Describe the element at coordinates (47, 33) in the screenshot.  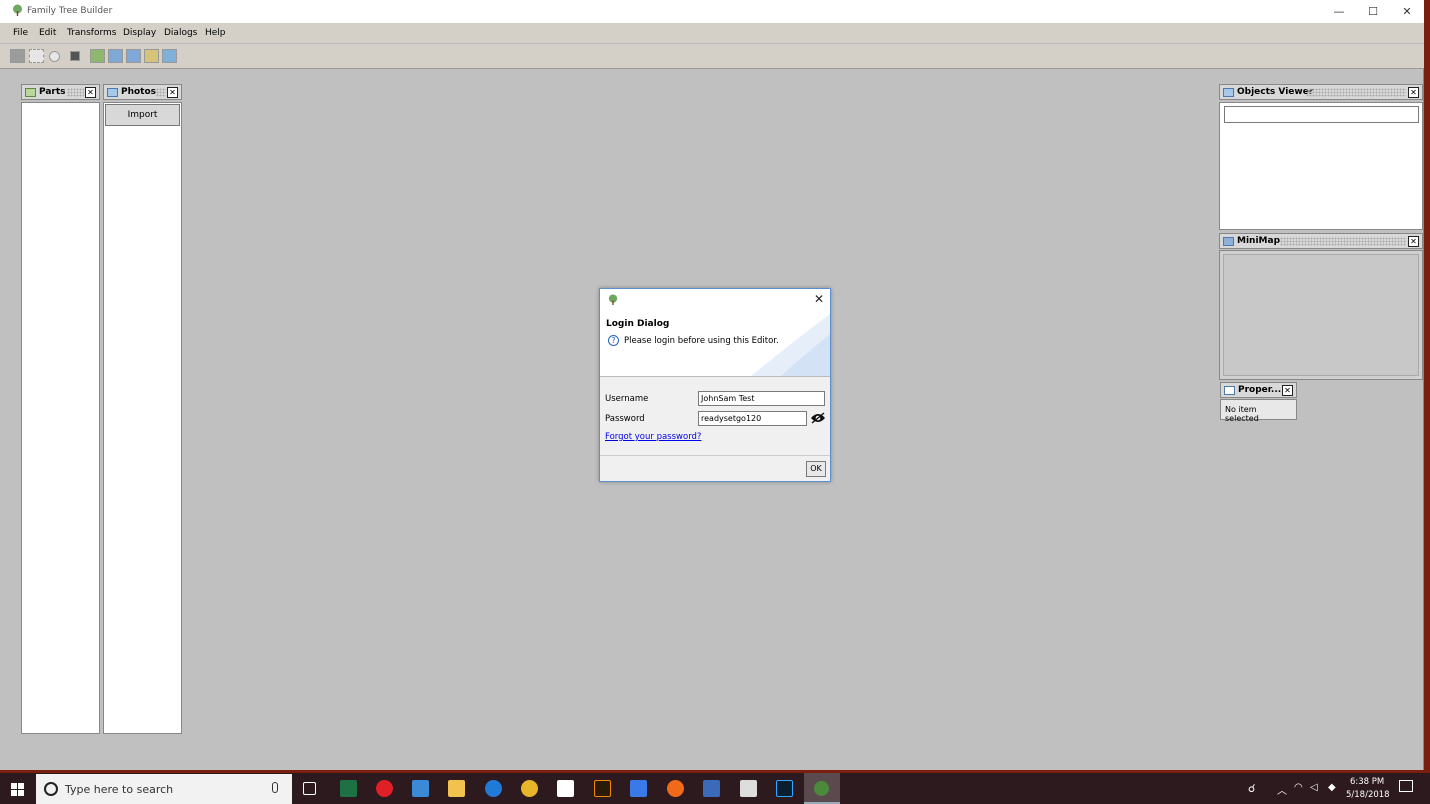
I see `menu-edit: Edit` at that location.